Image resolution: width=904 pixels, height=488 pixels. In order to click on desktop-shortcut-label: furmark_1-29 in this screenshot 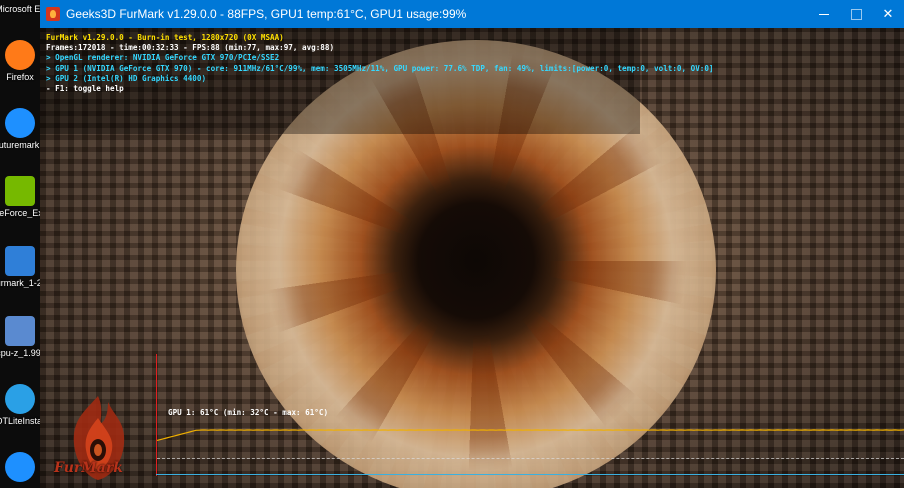, I will do `click(20, 283)`.